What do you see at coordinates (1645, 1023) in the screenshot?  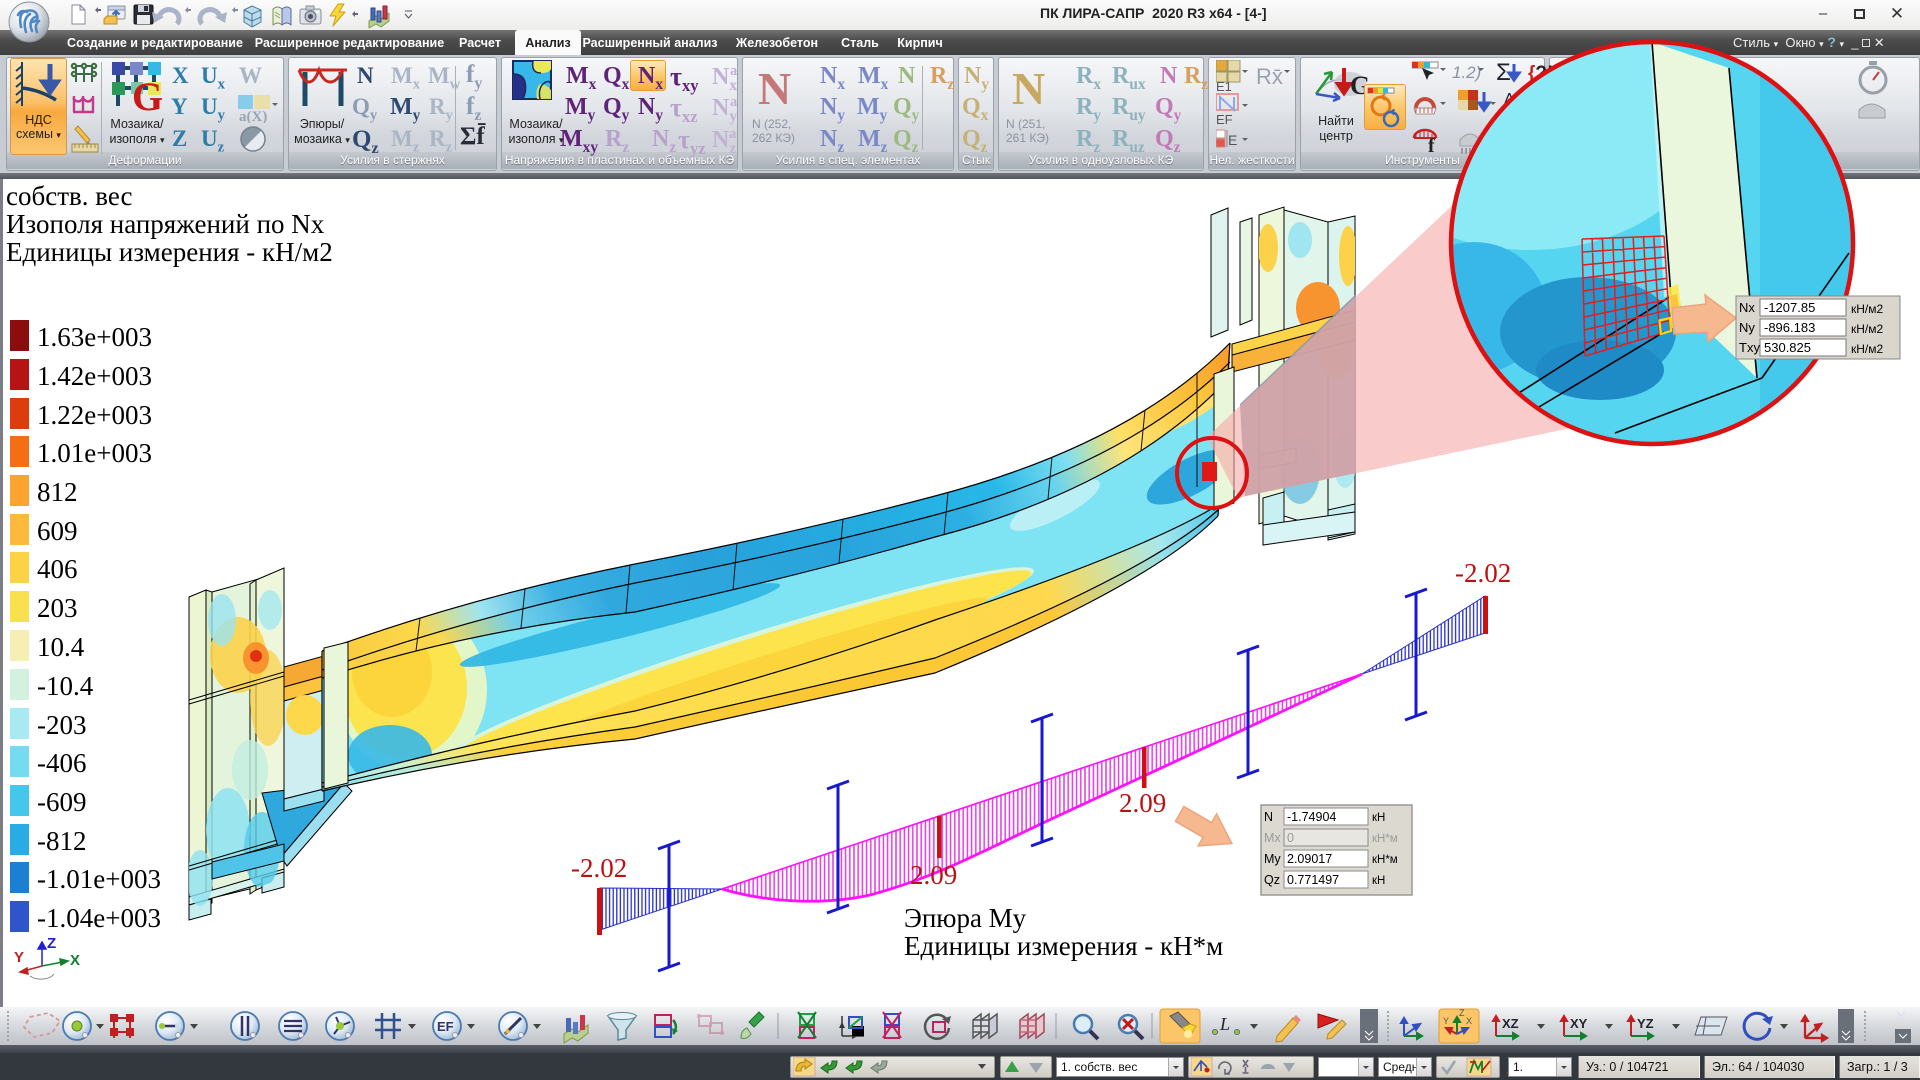 I see `svg-text: YZ` at bounding box center [1645, 1023].